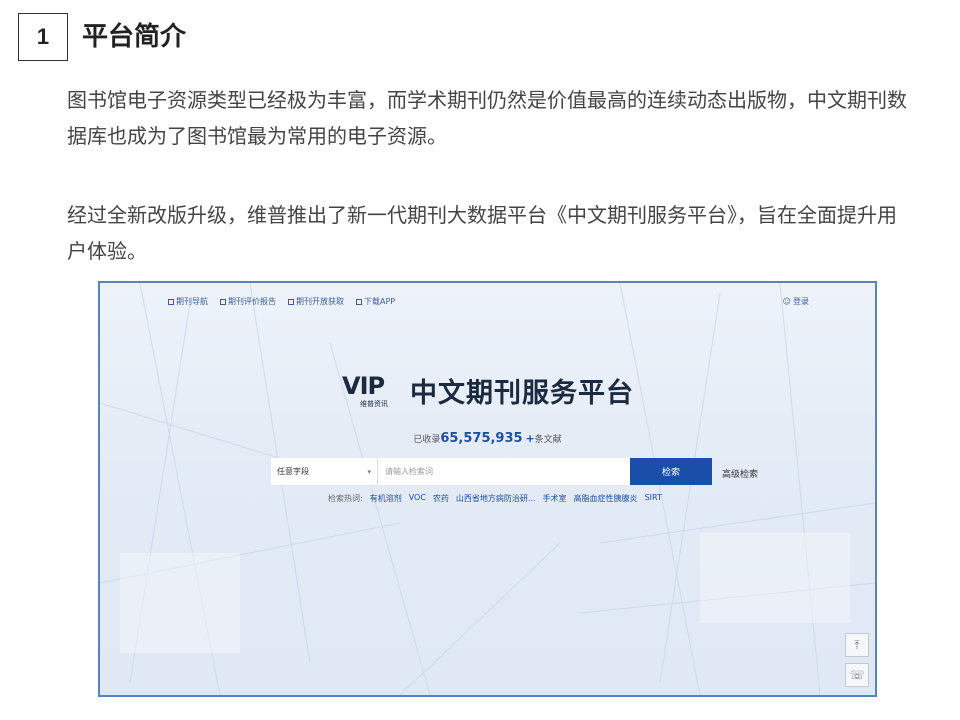 This screenshot has height=720, width=960. What do you see at coordinates (796, 301) in the screenshot?
I see `login-link: ☺ 登录` at bounding box center [796, 301].